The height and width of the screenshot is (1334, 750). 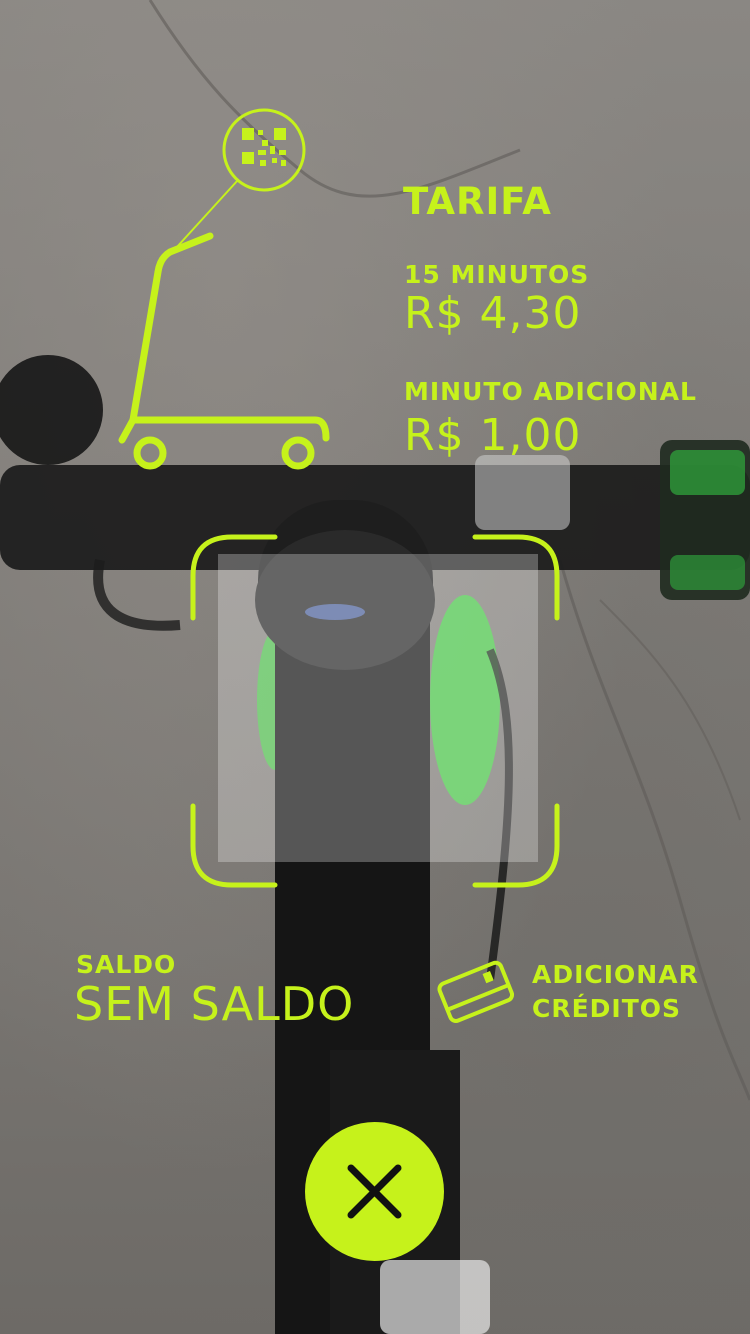 What do you see at coordinates (615, 974) in the screenshot?
I see `add-credits-label-line1: ADICIONAR` at bounding box center [615, 974].